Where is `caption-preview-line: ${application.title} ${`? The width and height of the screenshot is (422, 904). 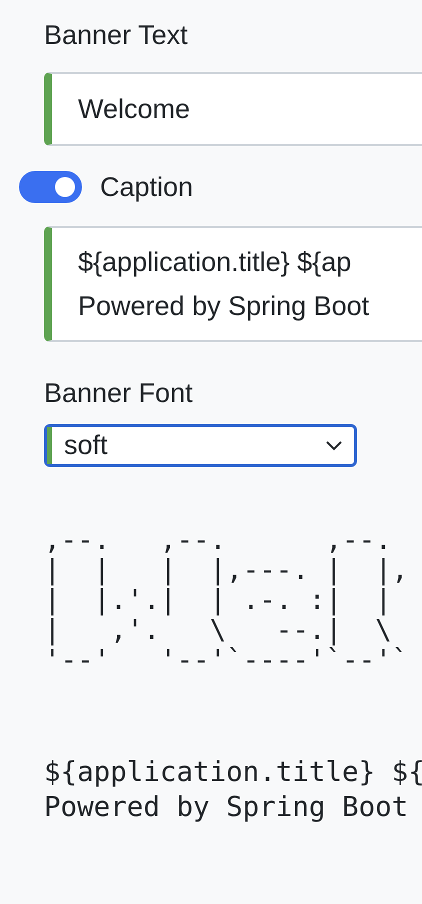 caption-preview-line: ${application.title} ${ is located at coordinates (233, 772).